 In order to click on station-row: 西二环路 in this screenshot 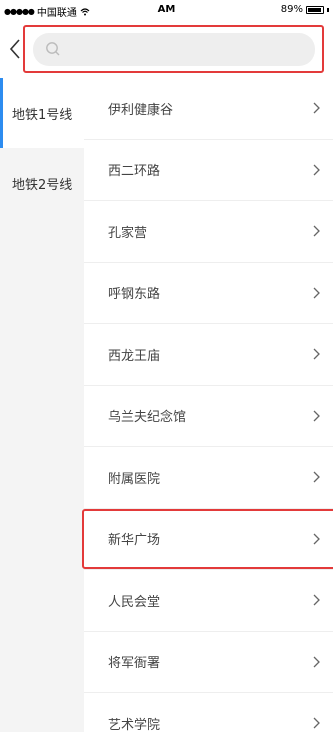, I will do `click(208, 170)`.